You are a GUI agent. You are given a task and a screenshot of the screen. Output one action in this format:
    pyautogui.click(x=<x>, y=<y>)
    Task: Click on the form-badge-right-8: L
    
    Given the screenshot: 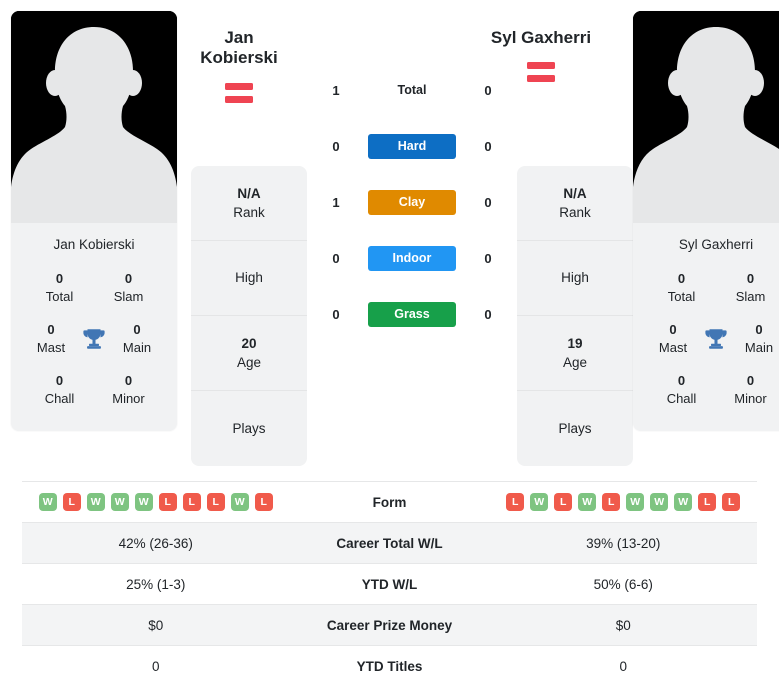 What is the action you would take?
    pyautogui.click(x=707, y=502)
    